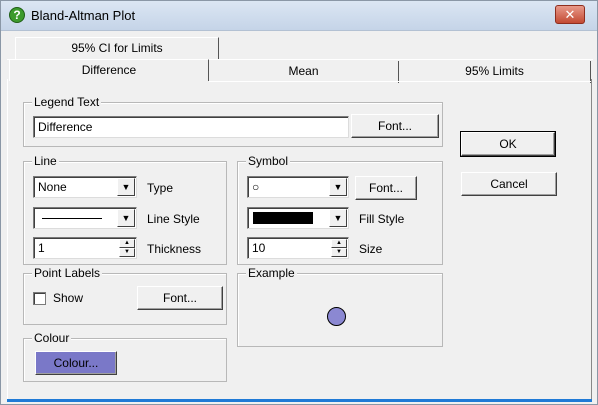 This screenshot has height=405, width=598. I want to click on symbol-select: ○ ▼, so click(298, 187).